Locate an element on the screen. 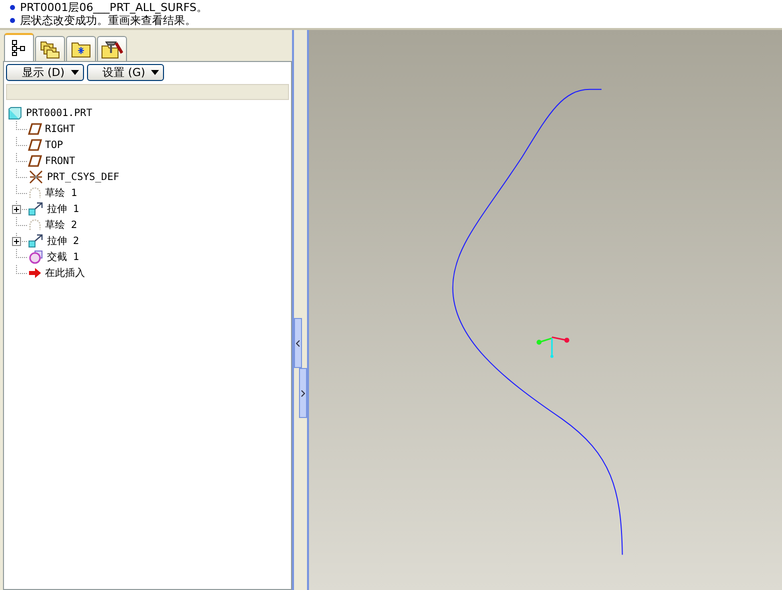 This screenshot has width=782, height=590. tree-item: TOP is located at coordinates (41, 145).